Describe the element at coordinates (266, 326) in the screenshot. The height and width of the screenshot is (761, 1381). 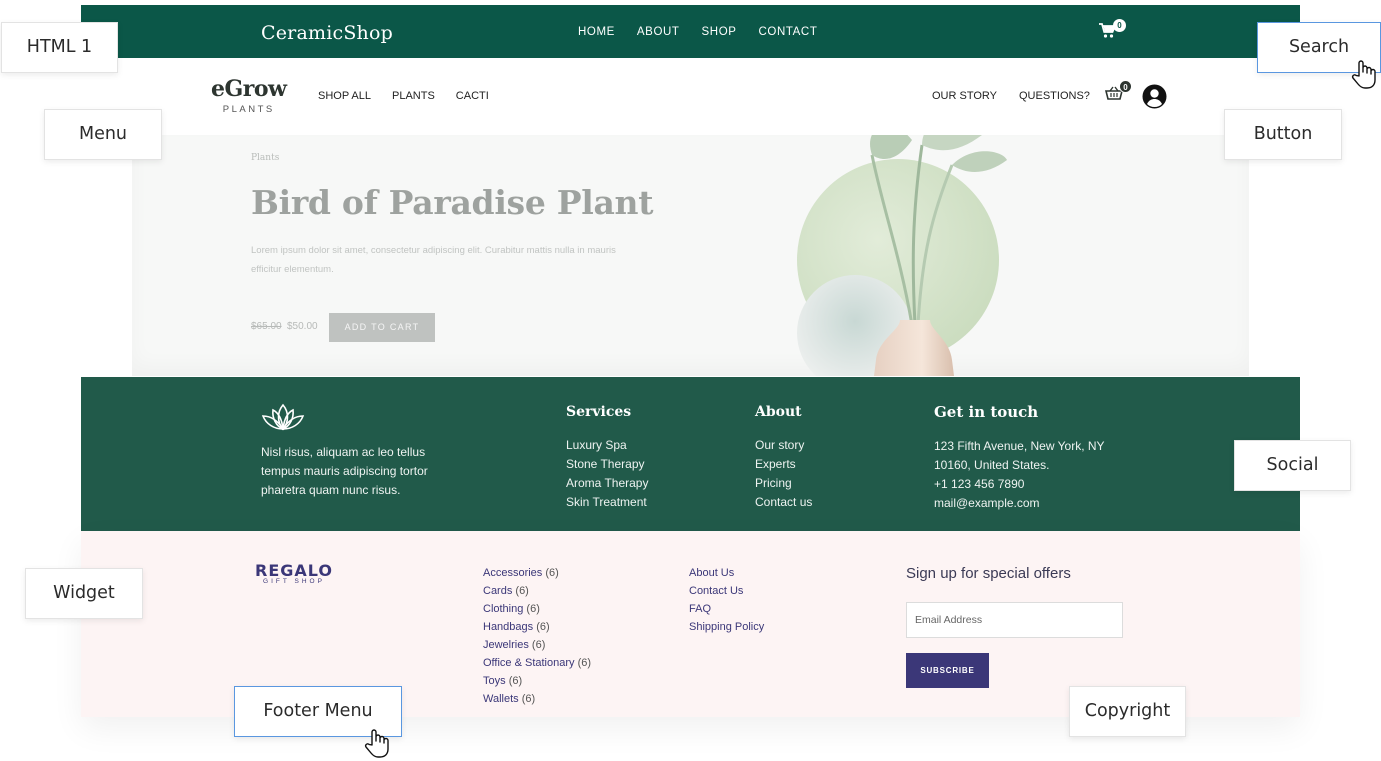
I see `old-price: $65.00` at that location.